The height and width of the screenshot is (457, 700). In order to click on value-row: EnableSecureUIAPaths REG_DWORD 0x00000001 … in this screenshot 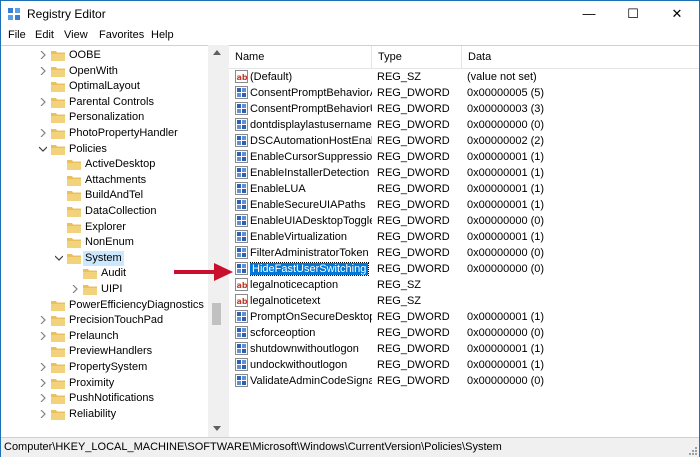, I will do `click(464, 205)`.